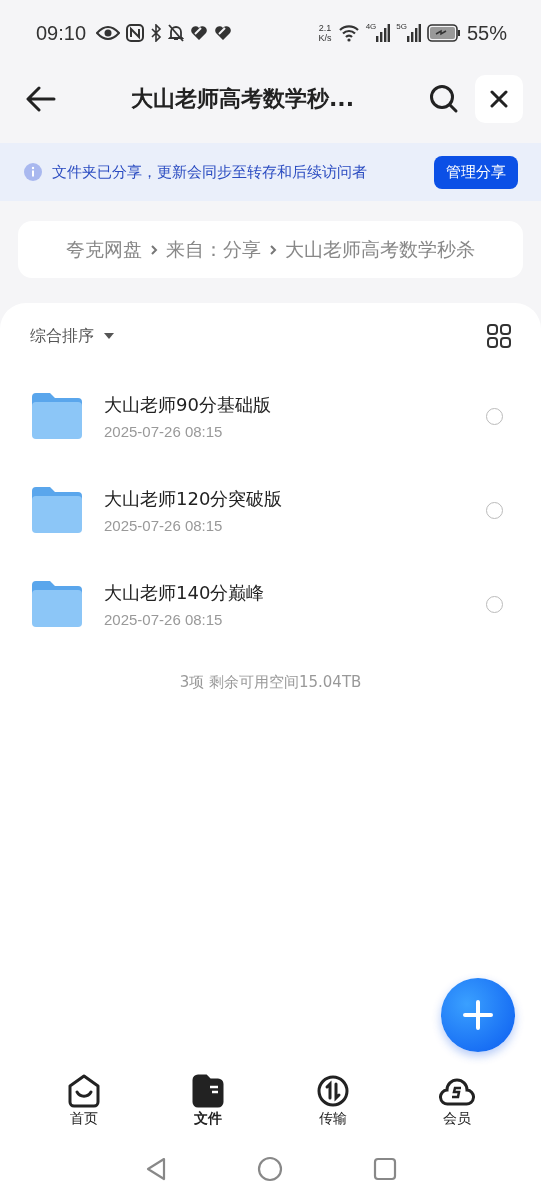 This screenshot has width=541, height=1200. What do you see at coordinates (61, 33) in the screenshot?
I see `status-time: 09:10` at bounding box center [61, 33].